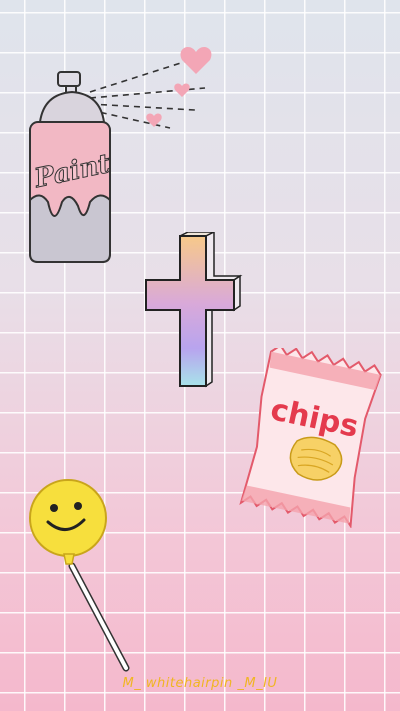  Describe the element at coordinates (86, 577) in the screenshot. I see `smiley-lollipop-icon` at that location.